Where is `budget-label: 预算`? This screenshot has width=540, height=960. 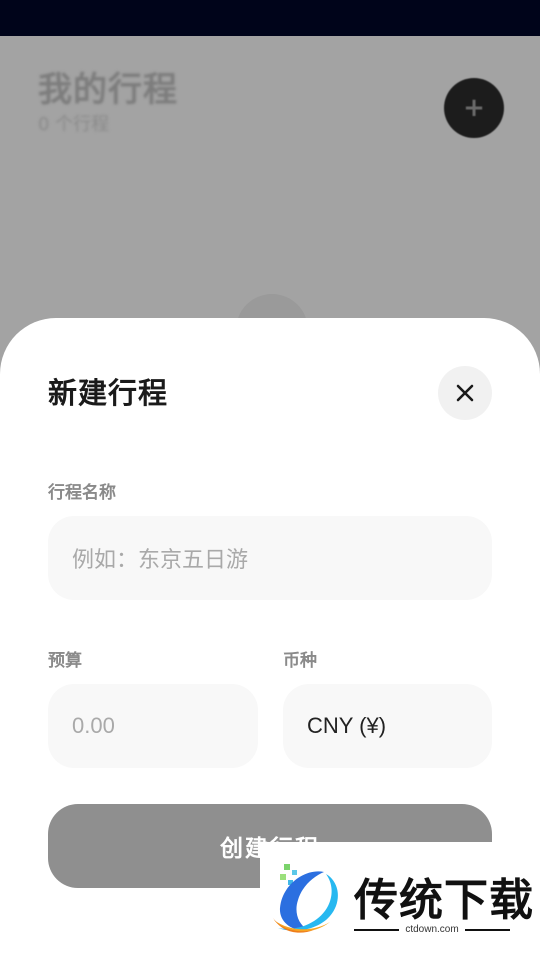 budget-label: 预算 is located at coordinates (65, 661).